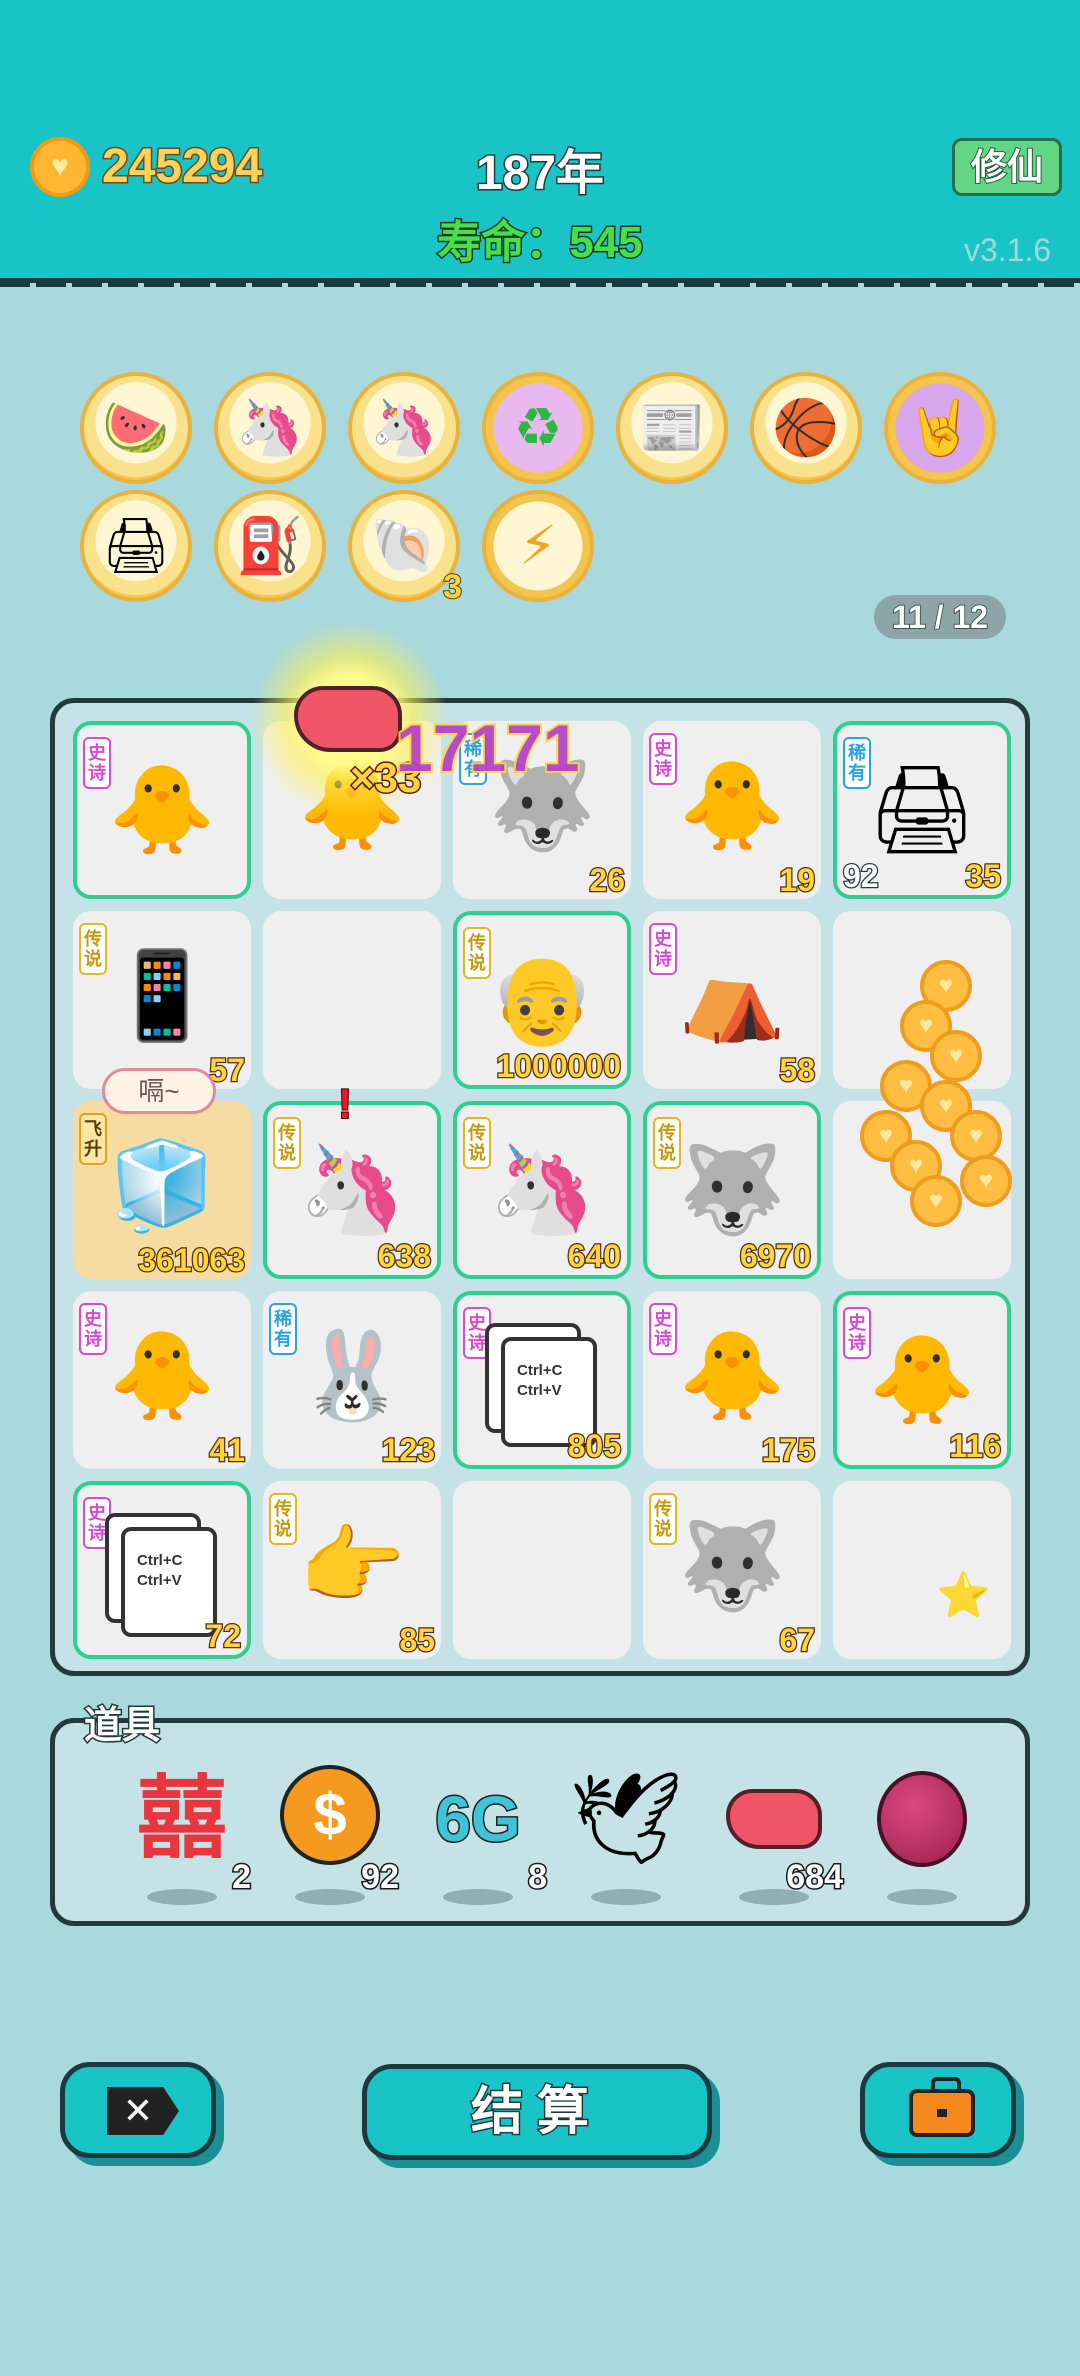  I want to click on backpack-button, so click(938, 2110).